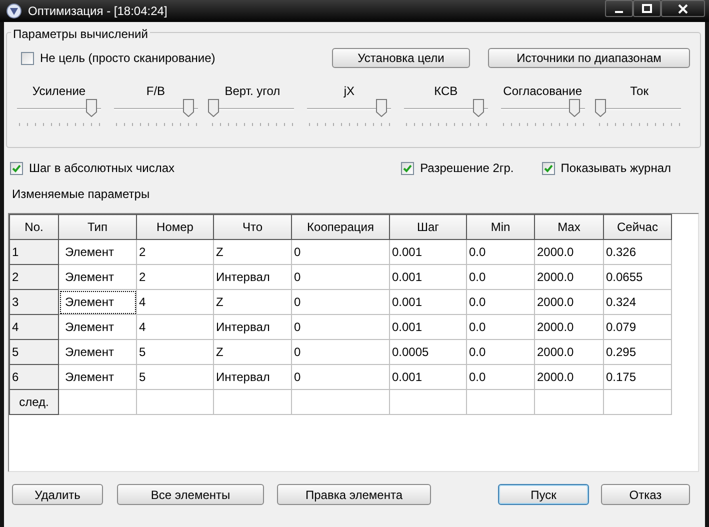 This screenshot has width=709, height=527. Describe the element at coordinates (34, 302) in the screenshot. I see `row-header: 3` at that location.